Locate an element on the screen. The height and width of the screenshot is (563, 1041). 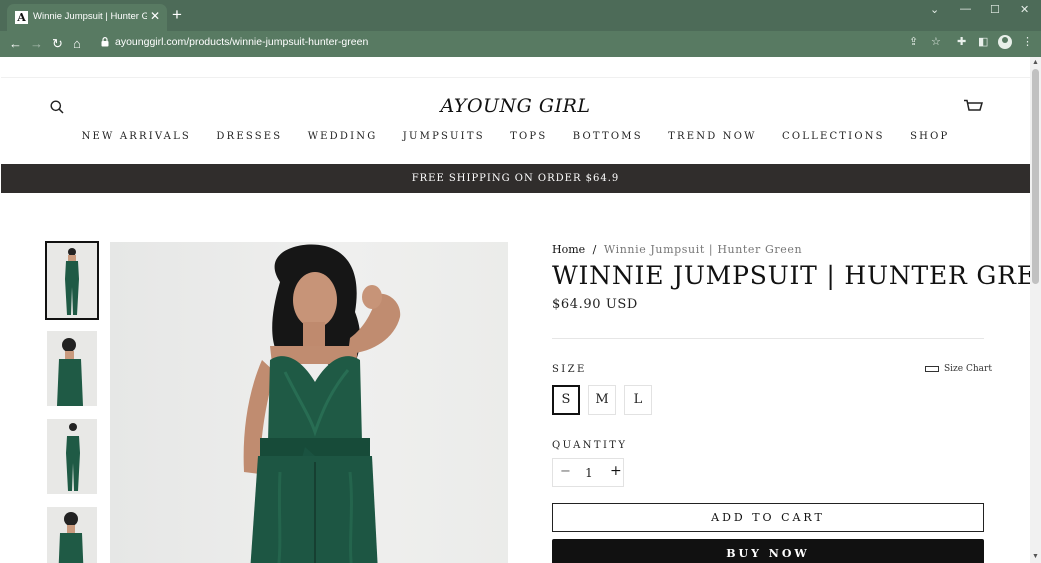
browser-tab: A Winnie Jumpsuit | Hunter Green ✕ is located at coordinates (87, 17).